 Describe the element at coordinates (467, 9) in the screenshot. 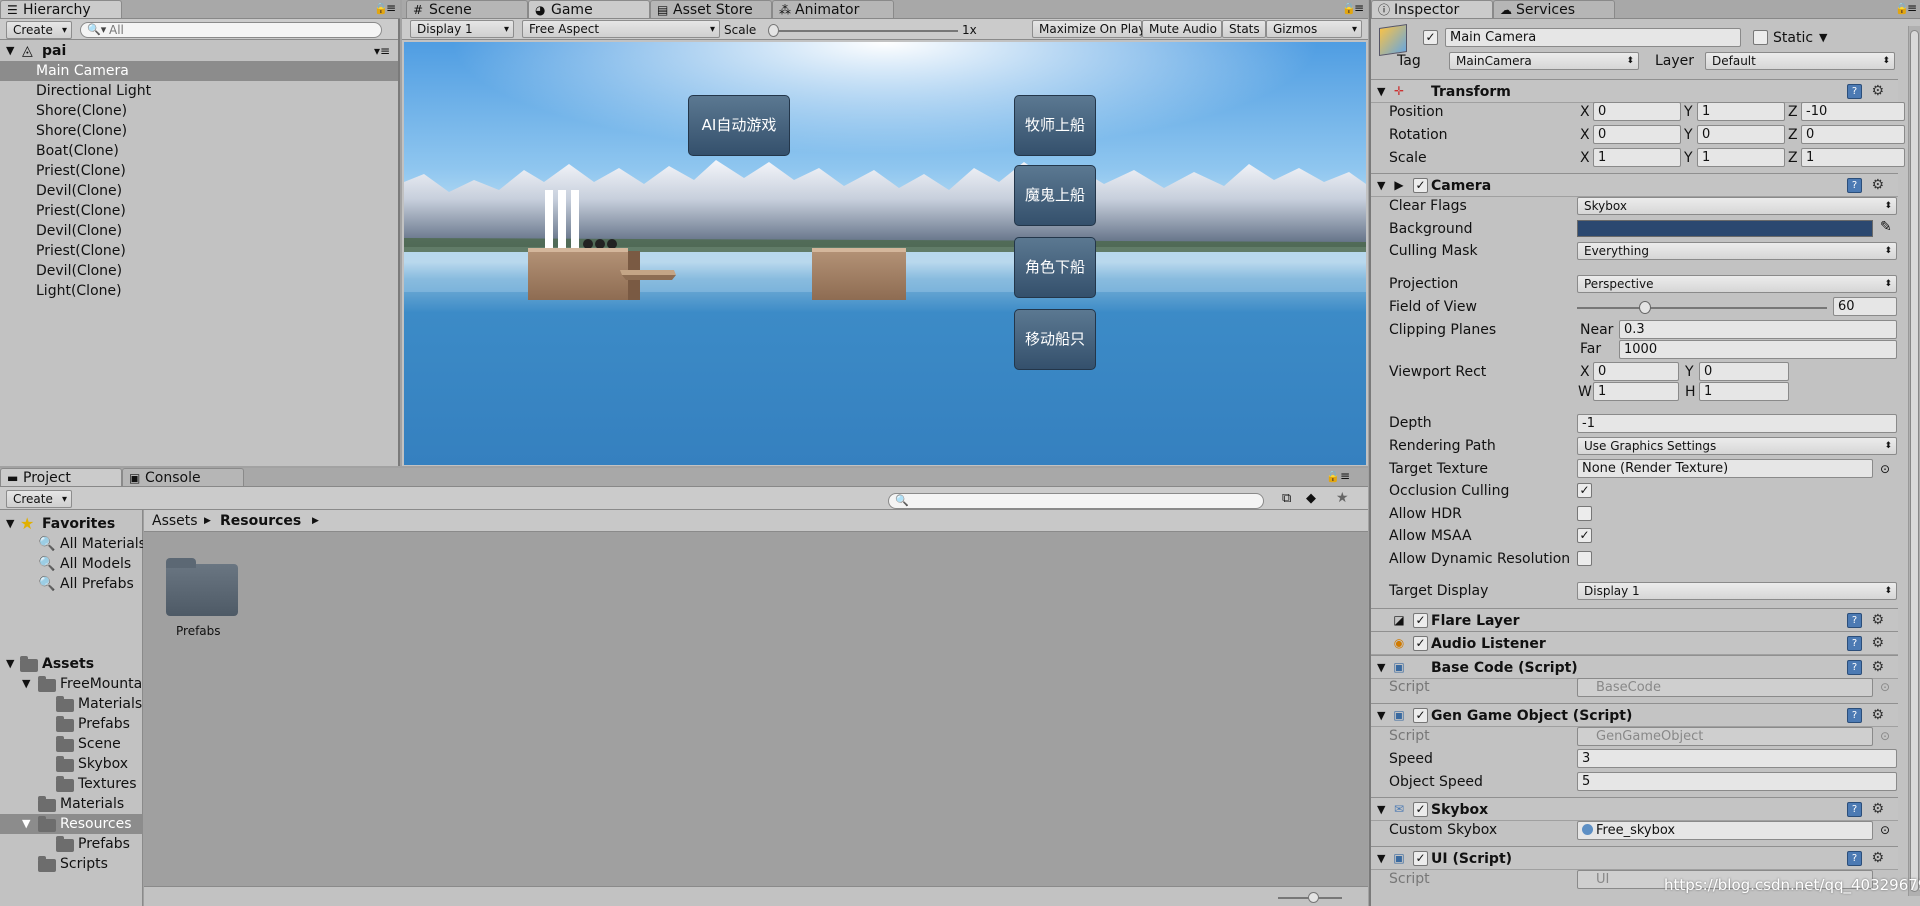

I see `tab-scene: # Scene` at that location.